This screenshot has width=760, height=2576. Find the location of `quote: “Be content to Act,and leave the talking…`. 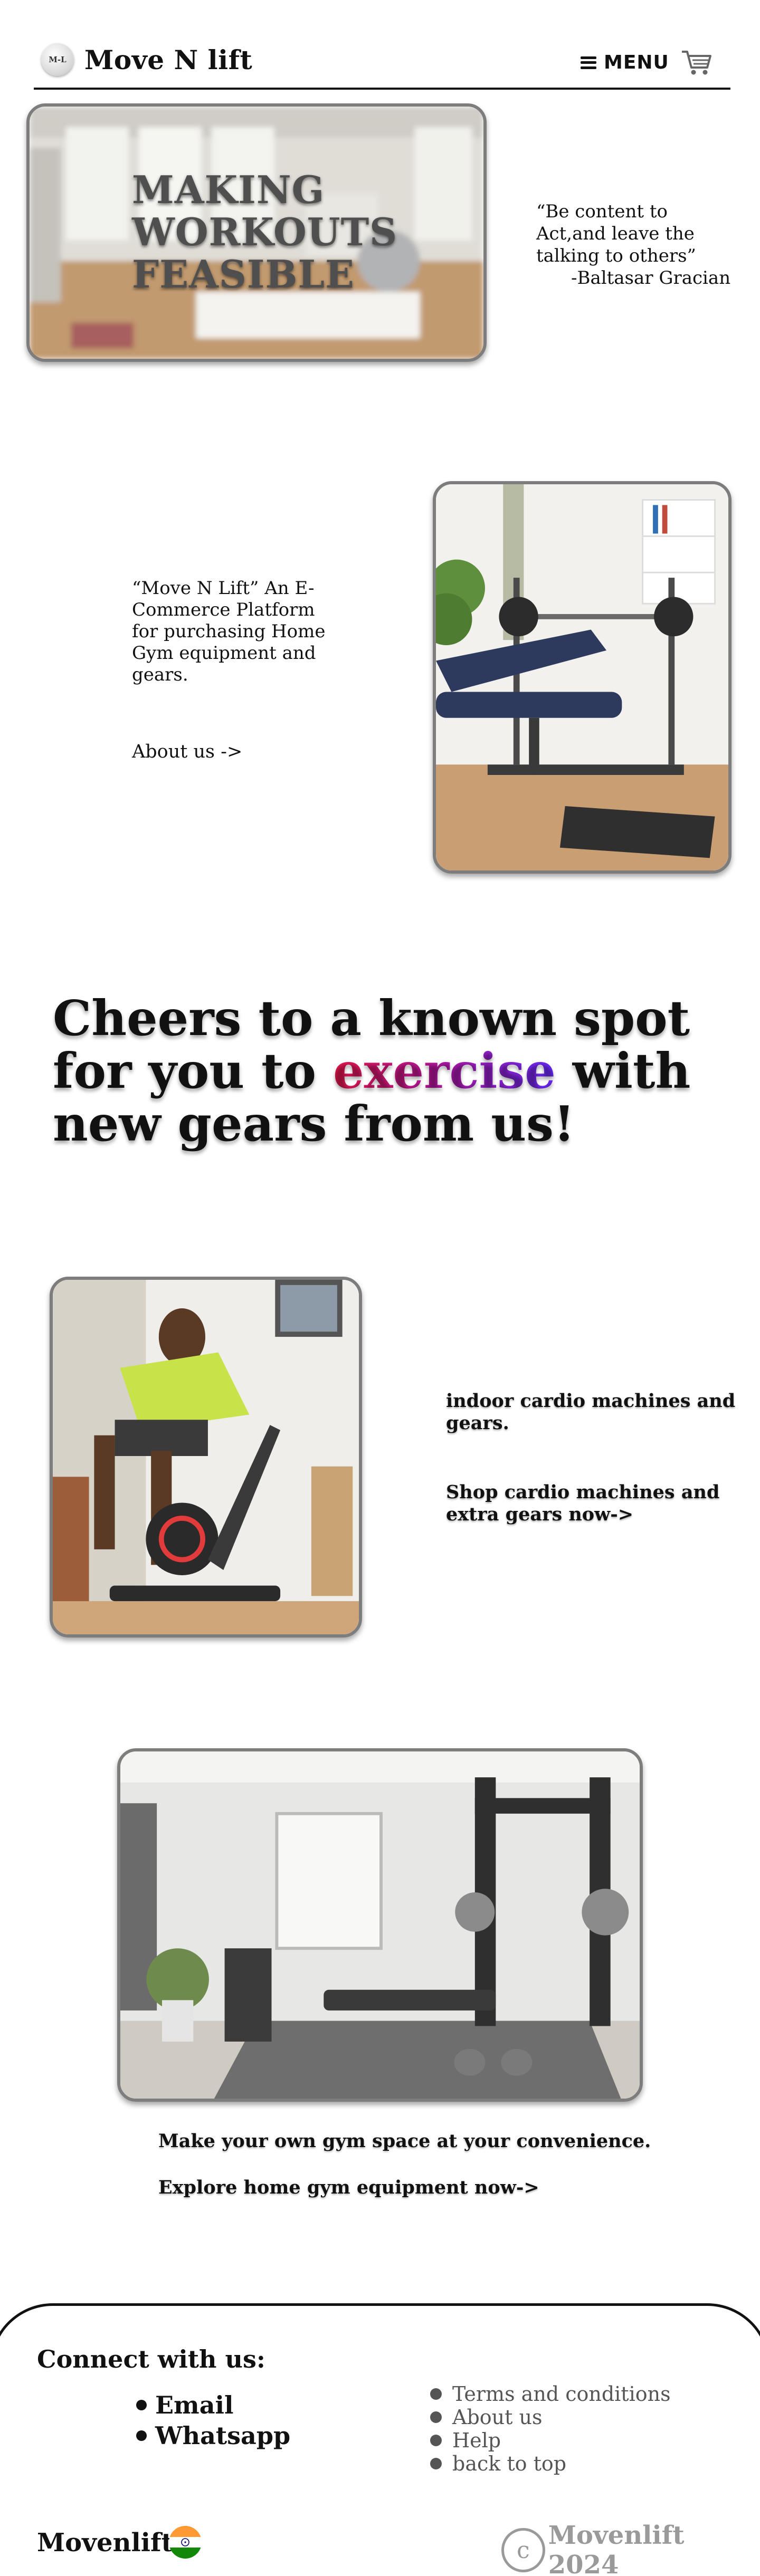

quote: “Be content to Act,and leave the talking… is located at coordinates (636, 244).